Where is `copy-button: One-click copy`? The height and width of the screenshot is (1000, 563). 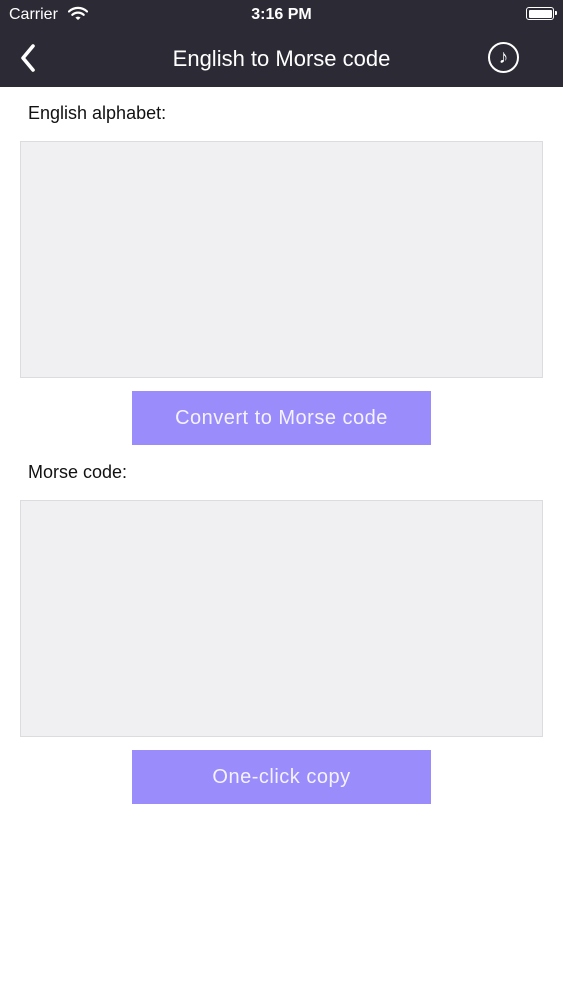 copy-button: One-click copy is located at coordinates (281, 777).